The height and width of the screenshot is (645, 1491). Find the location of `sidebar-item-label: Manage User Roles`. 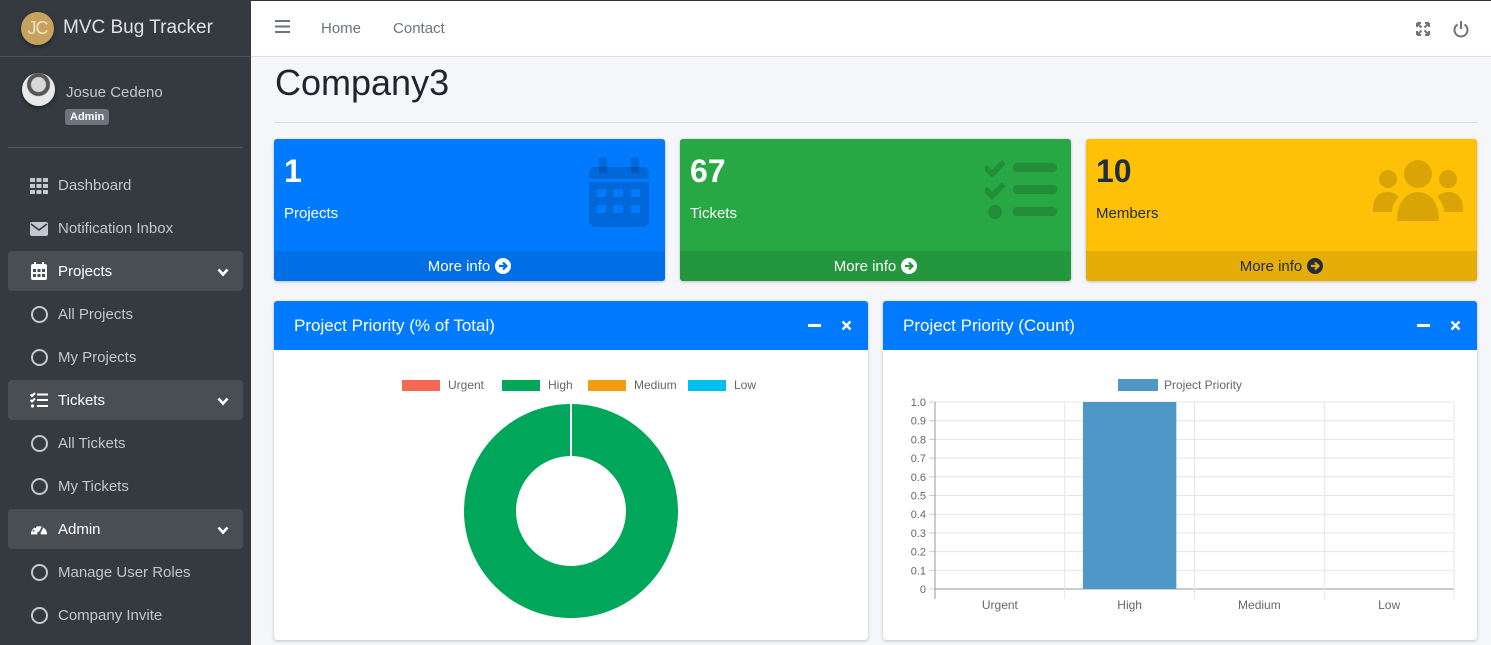

sidebar-item-label: Manage User Roles is located at coordinates (124, 572).